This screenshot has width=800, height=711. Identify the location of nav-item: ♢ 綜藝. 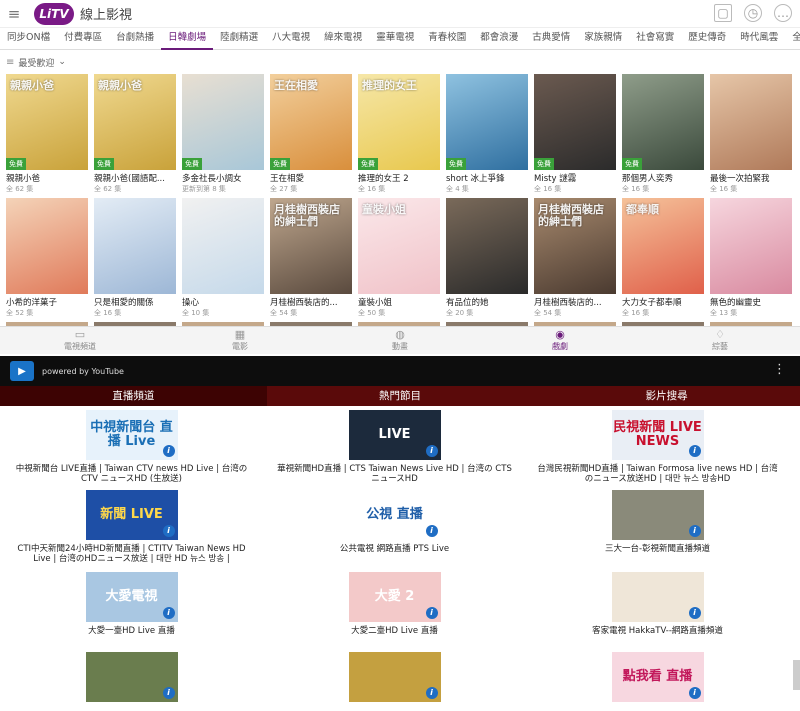
(720, 340).